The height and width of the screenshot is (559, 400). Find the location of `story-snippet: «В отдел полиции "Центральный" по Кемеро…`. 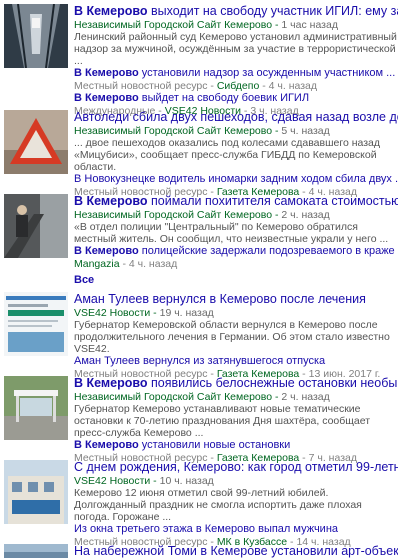

story-snippet: «В отдел полиции "Центральный" по Кемеро… is located at coordinates (231, 233).